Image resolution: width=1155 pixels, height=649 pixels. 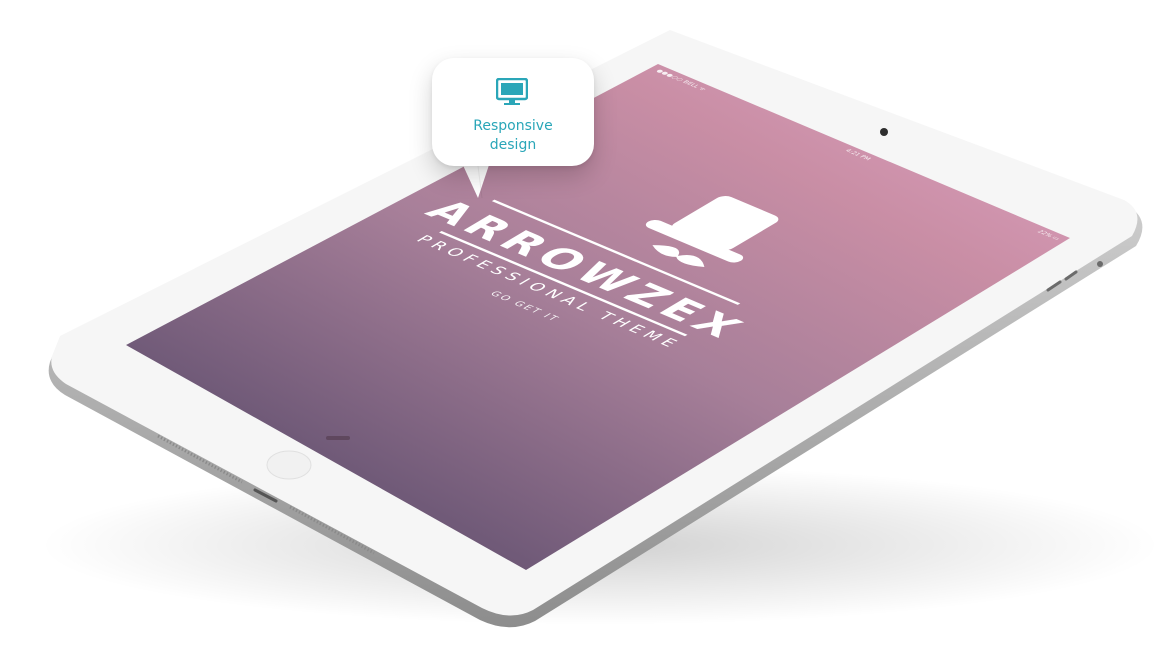 What do you see at coordinates (338, 438) in the screenshot?
I see `home-indicator` at bounding box center [338, 438].